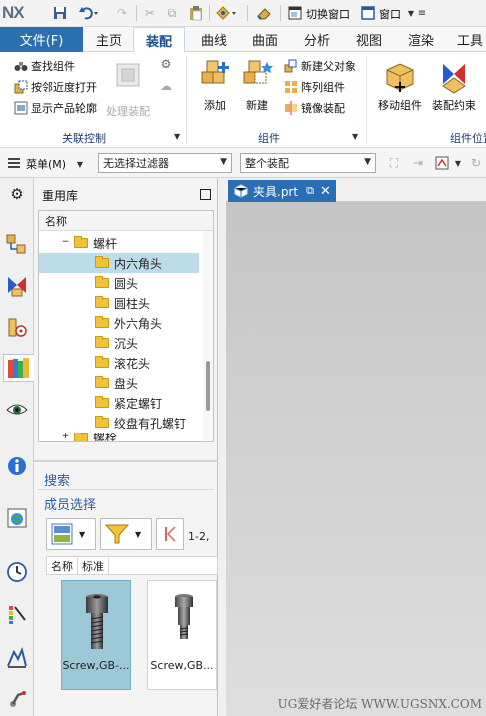  What do you see at coordinates (215, 86) in the screenshot?
I see `add-component-button: 添加` at bounding box center [215, 86].